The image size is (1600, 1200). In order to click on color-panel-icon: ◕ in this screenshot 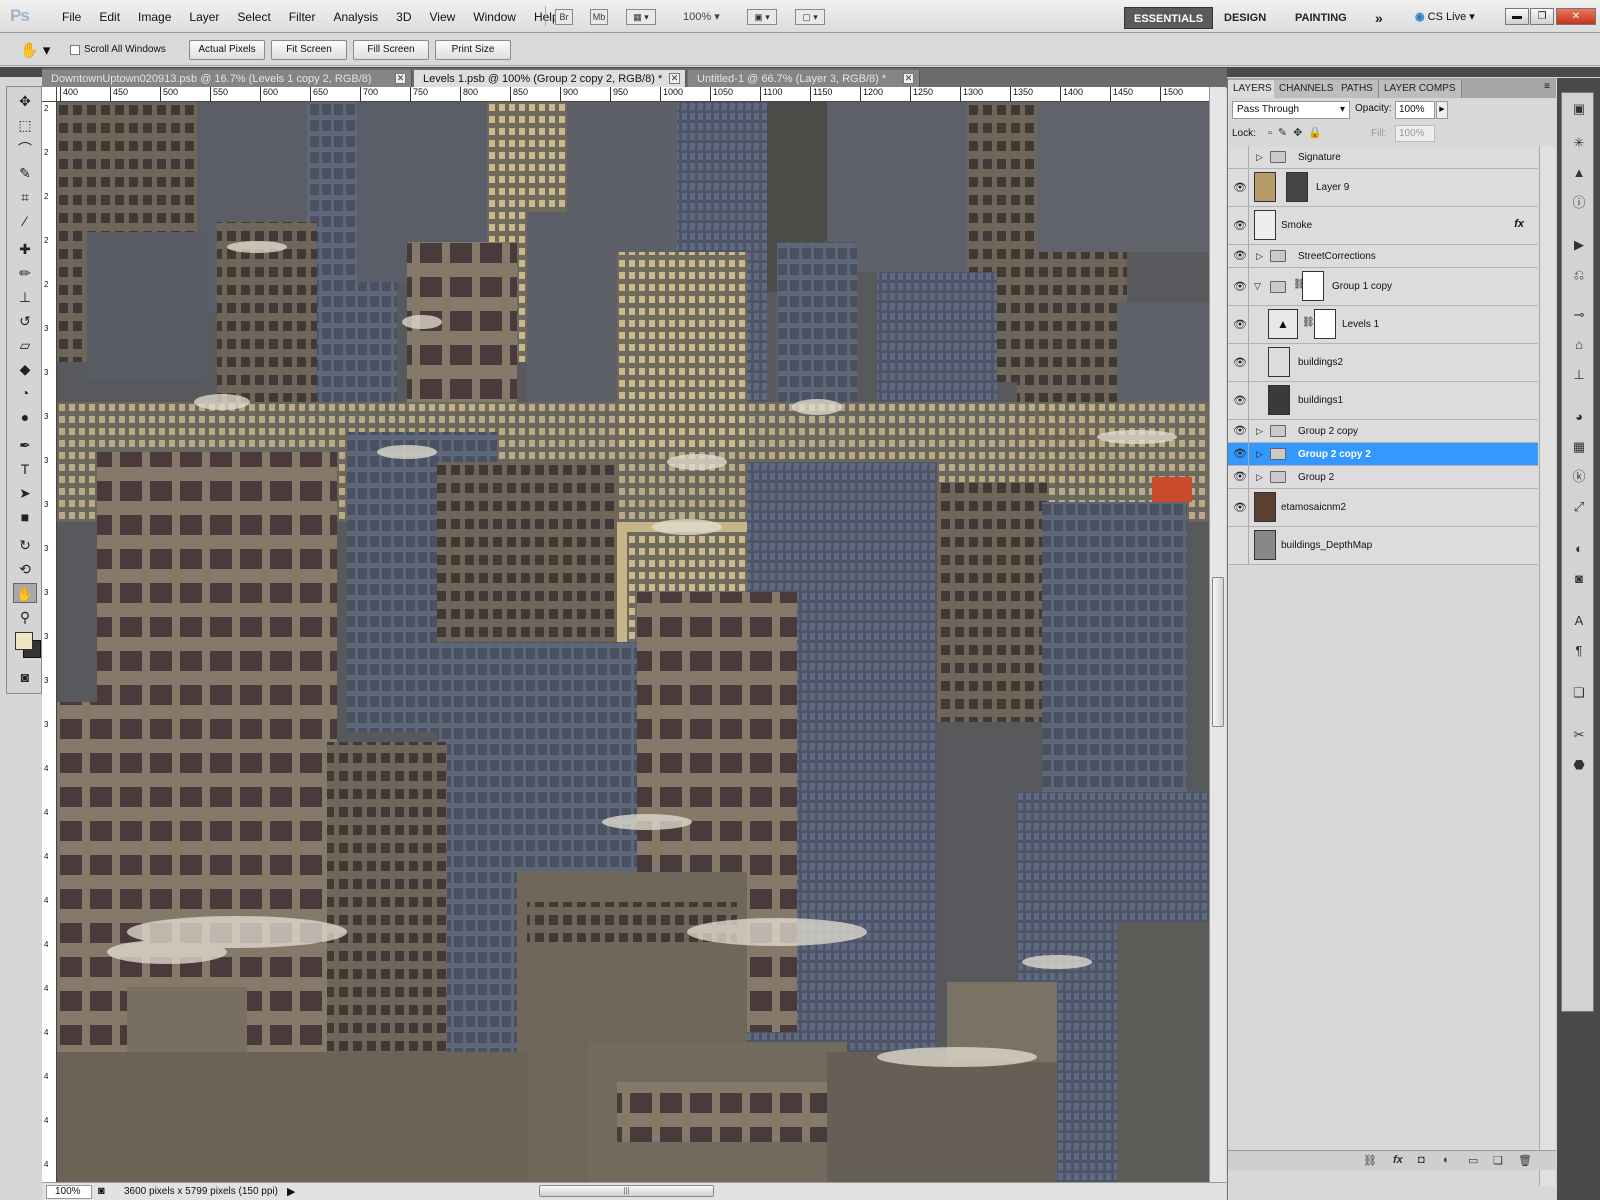, I will do `click(1579, 417)`.